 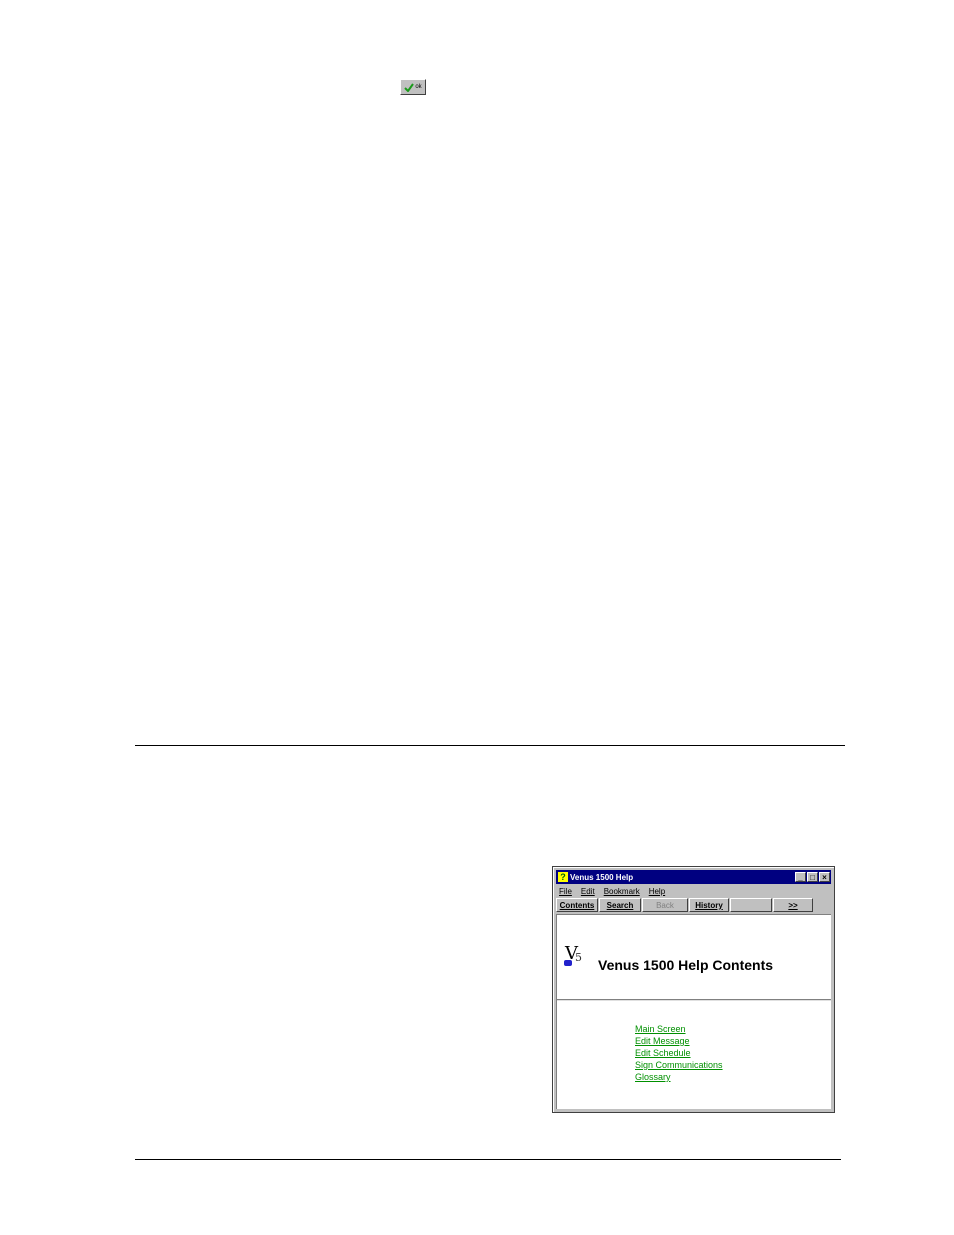 I want to click on help-toolbar: Contents Search Back History >>, so click(x=693, y=905).